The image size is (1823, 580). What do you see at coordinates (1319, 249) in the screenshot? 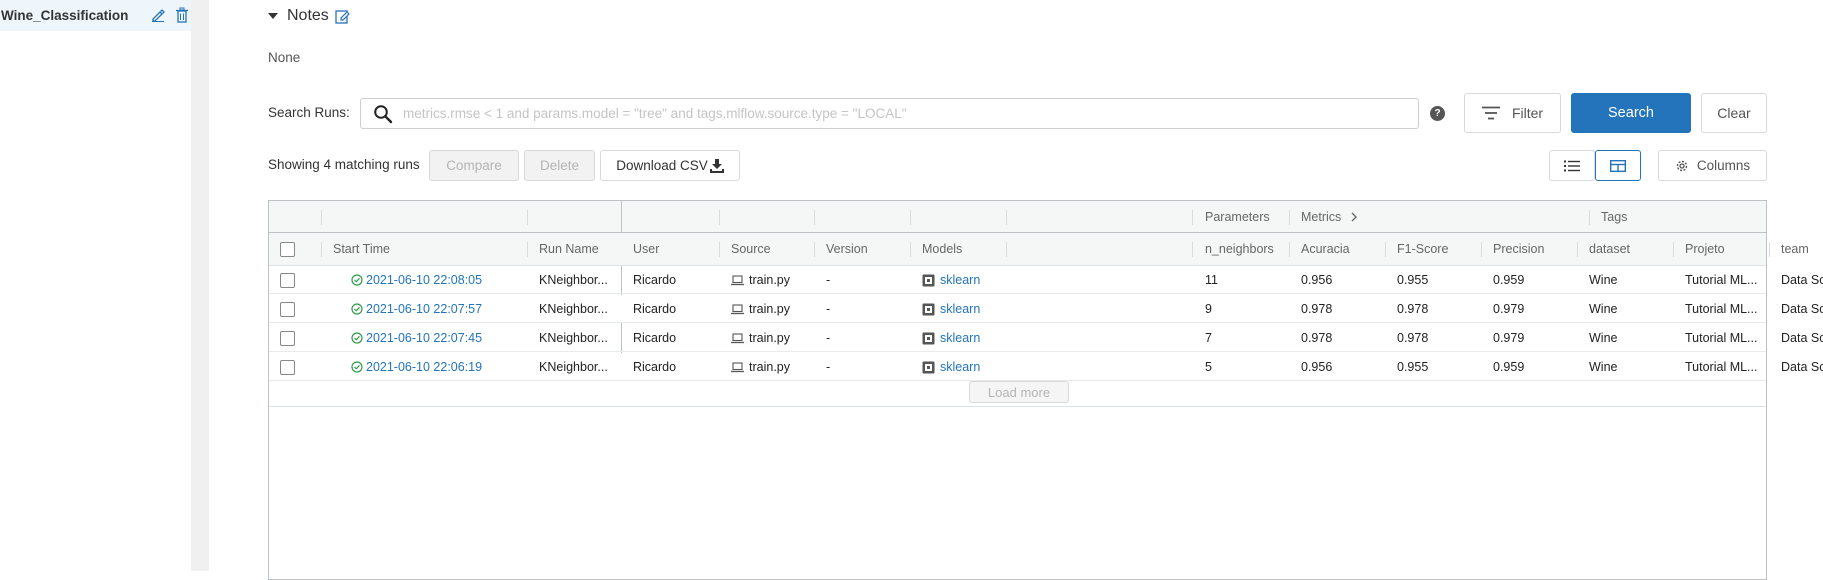
I see `col-acuracia: Acuracia` at bounding box center [1319, 249].